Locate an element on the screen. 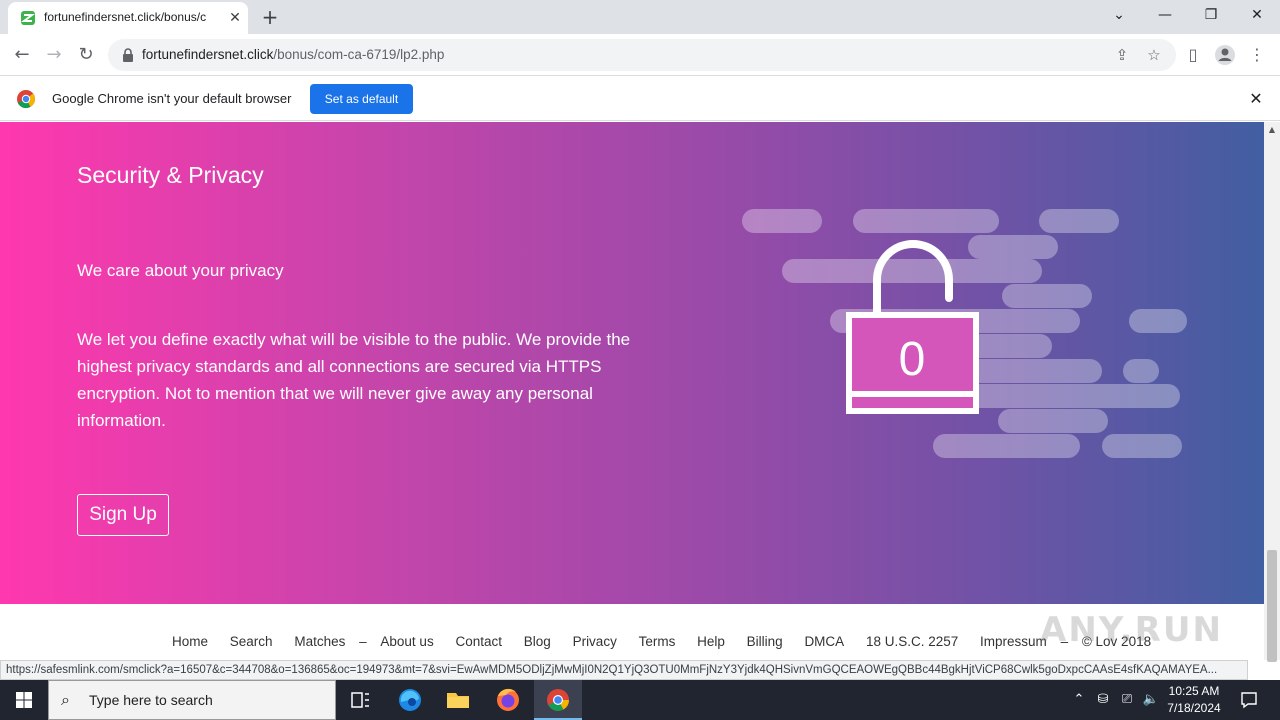 Image resolution: width=1280 pixels, height=720 pixels. tray-network-icon: ⎚ is located at coordinates (1127, 700).